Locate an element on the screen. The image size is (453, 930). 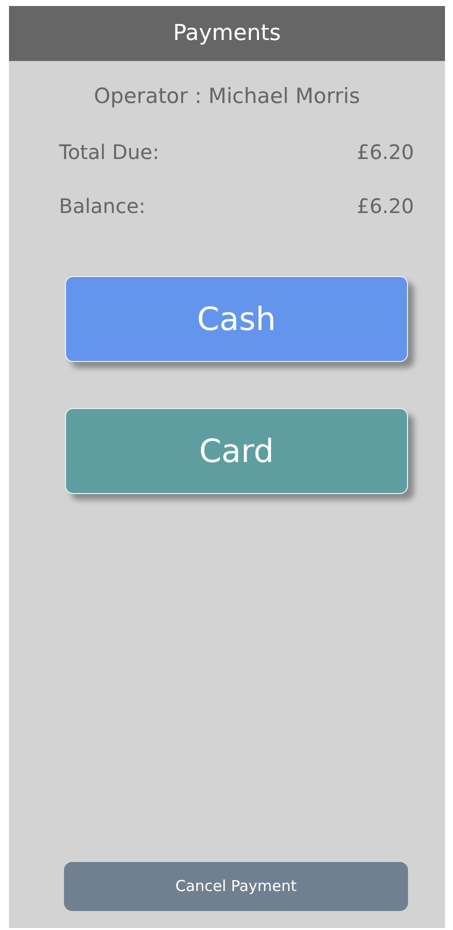
payment-method-button: Cash is located at coordinates (236, 319).